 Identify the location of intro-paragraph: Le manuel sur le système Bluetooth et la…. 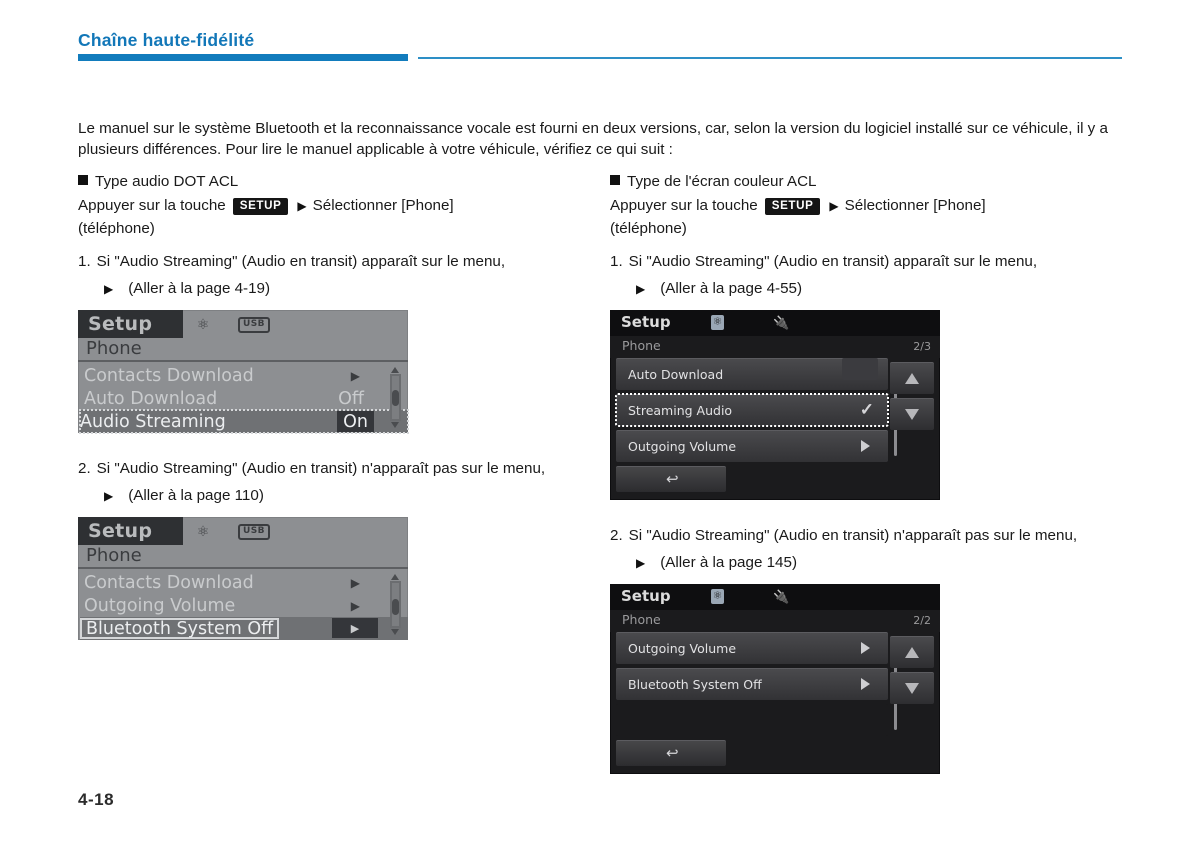
(593, 139).